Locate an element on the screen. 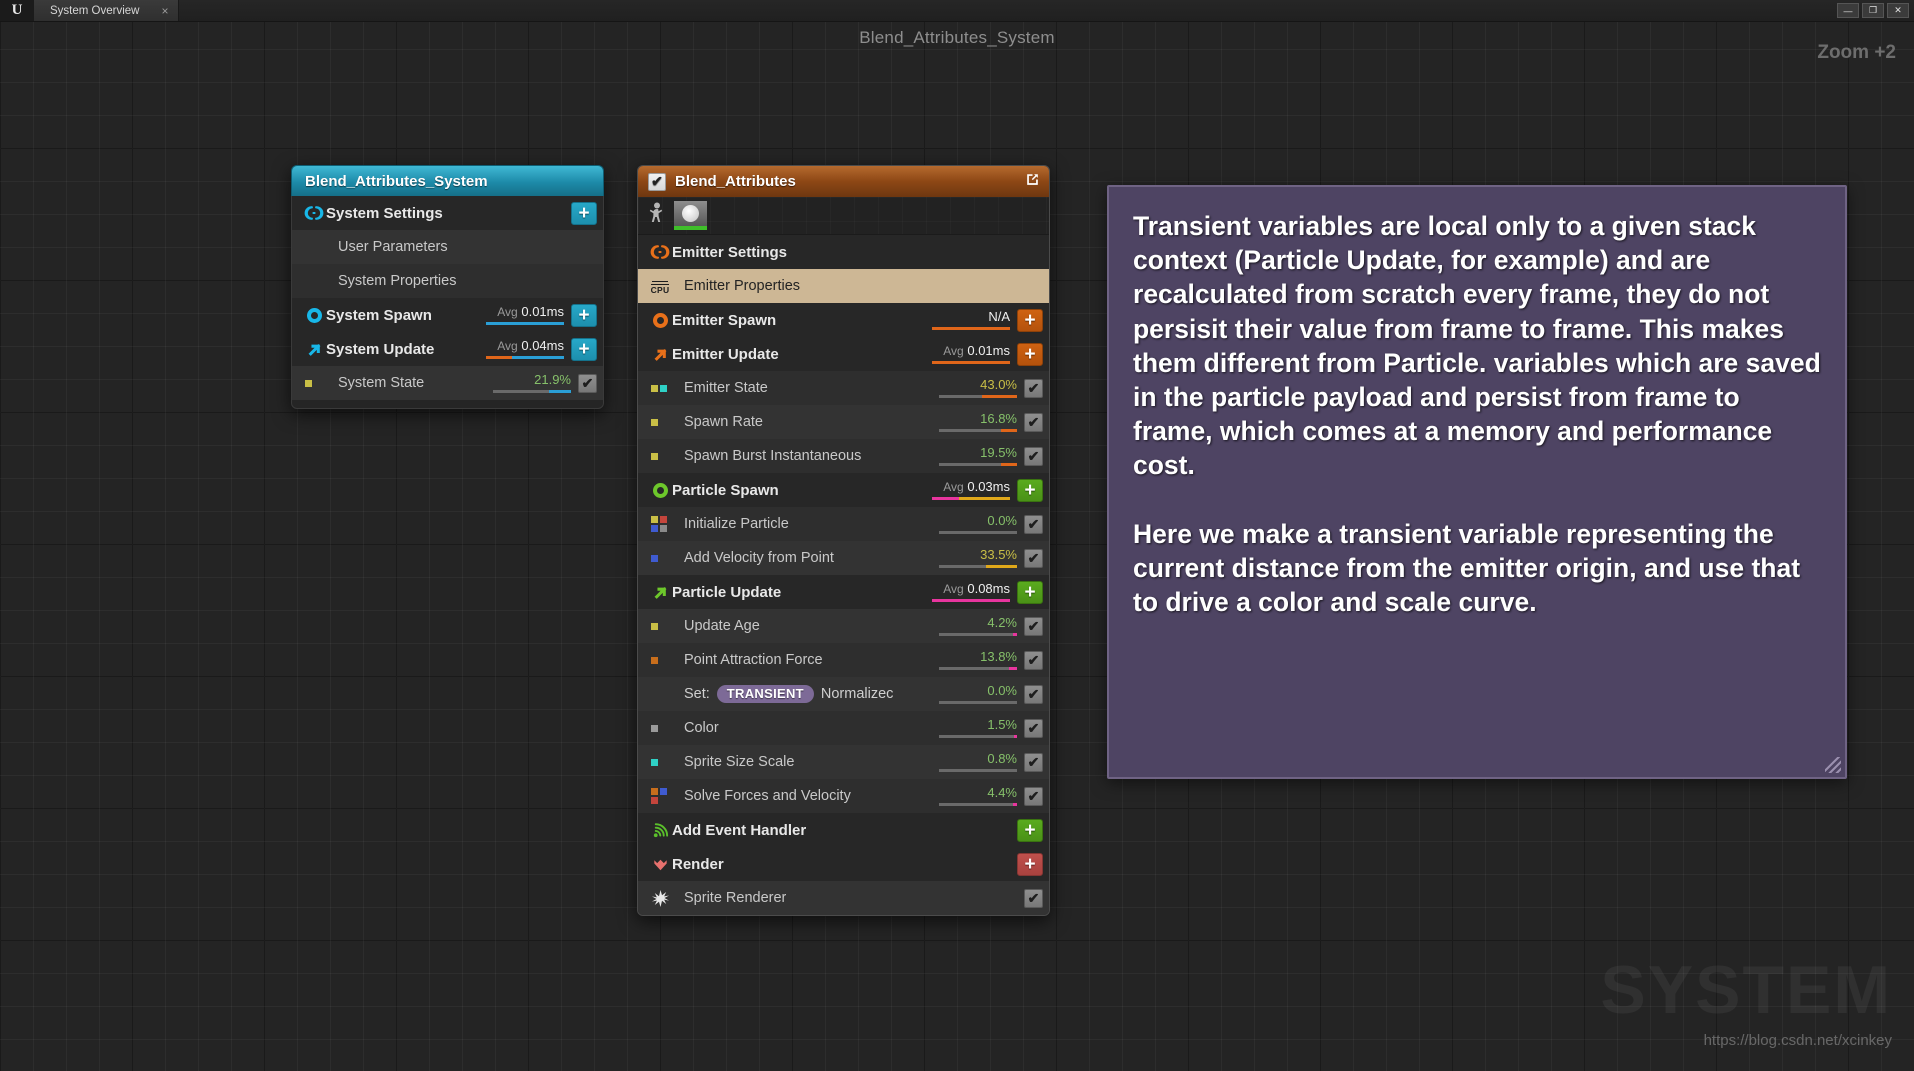  row-time-value: Avg 0.03ms is located at coordinates (976, 487).